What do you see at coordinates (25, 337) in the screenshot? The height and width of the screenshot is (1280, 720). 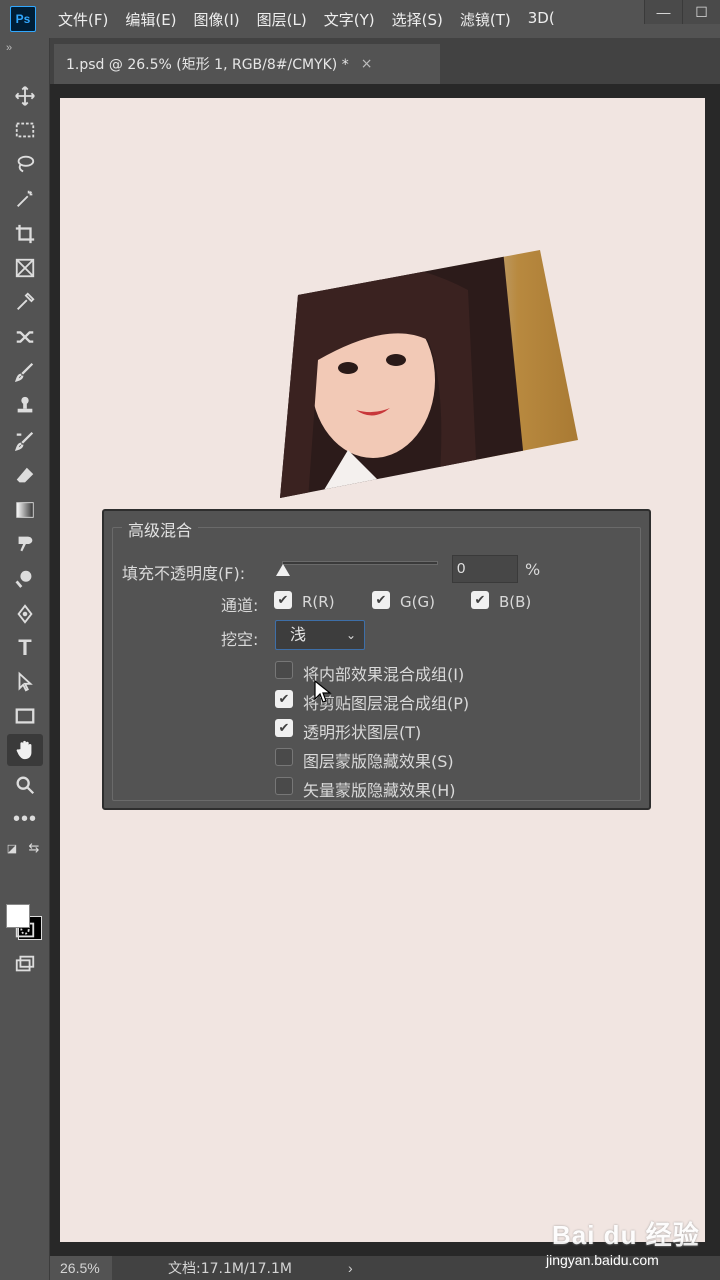 I see `healing-icon` at bounding box center [25, 337].